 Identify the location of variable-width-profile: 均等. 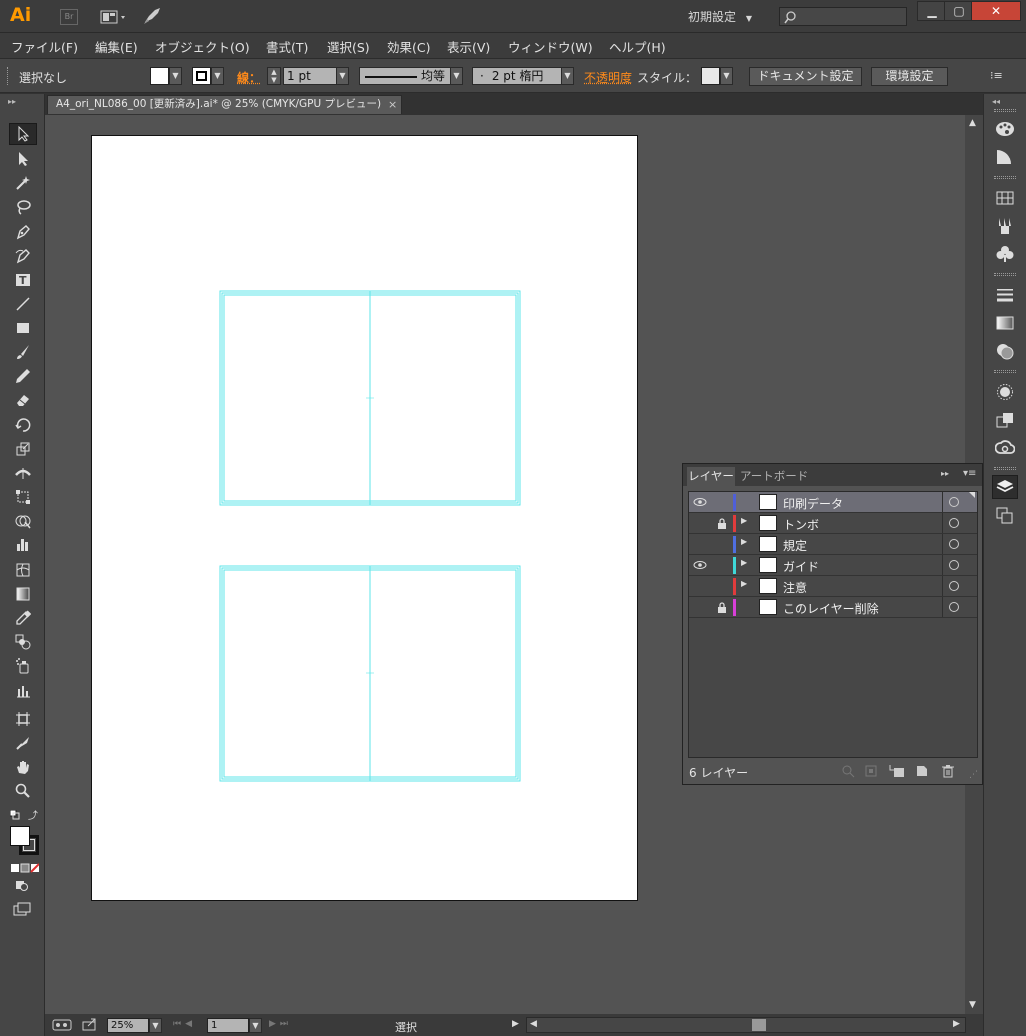
(405, 76).